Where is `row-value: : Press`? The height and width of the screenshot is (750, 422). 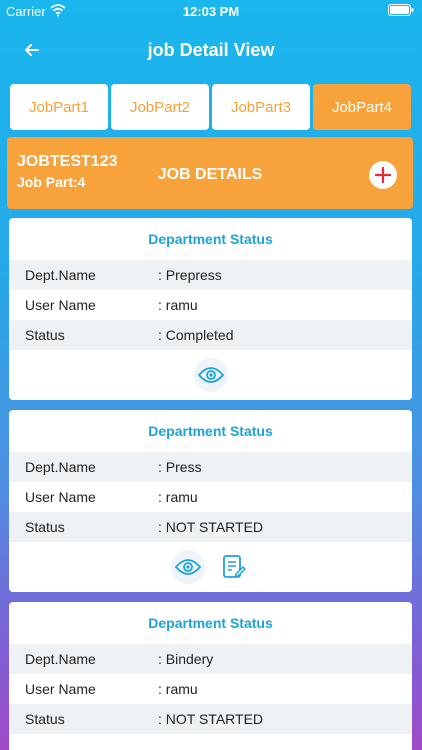 row-value: : Press is located at coordinates (180, 467).